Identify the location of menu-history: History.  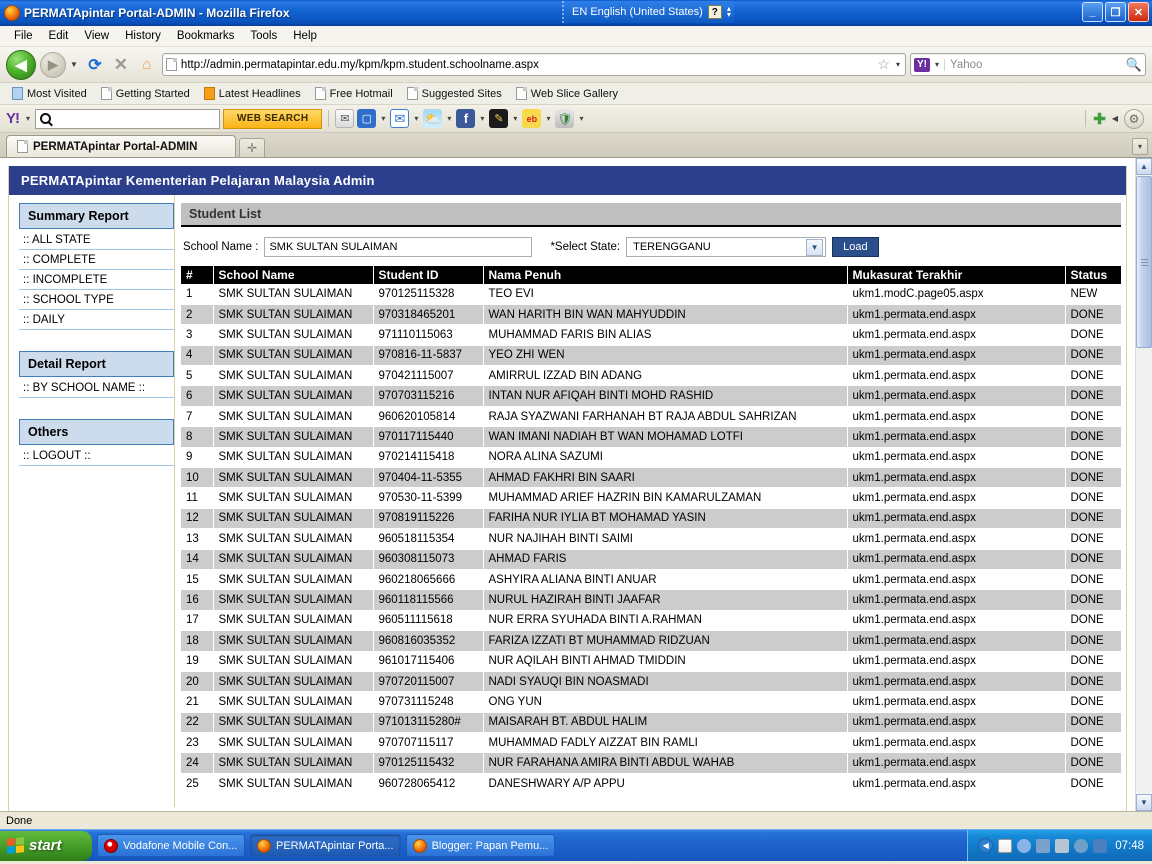
(143, 36).